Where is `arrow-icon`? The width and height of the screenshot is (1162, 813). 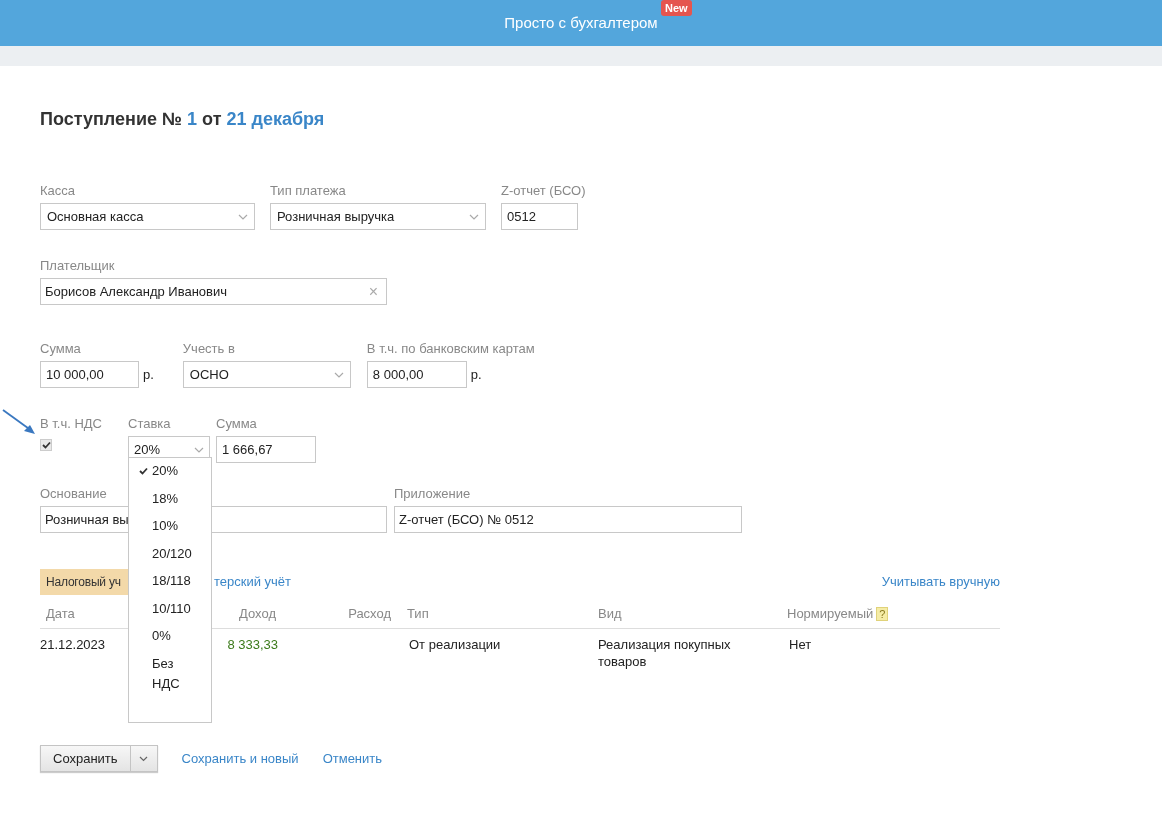 arrow-icon is located at coordinates (19, 422).